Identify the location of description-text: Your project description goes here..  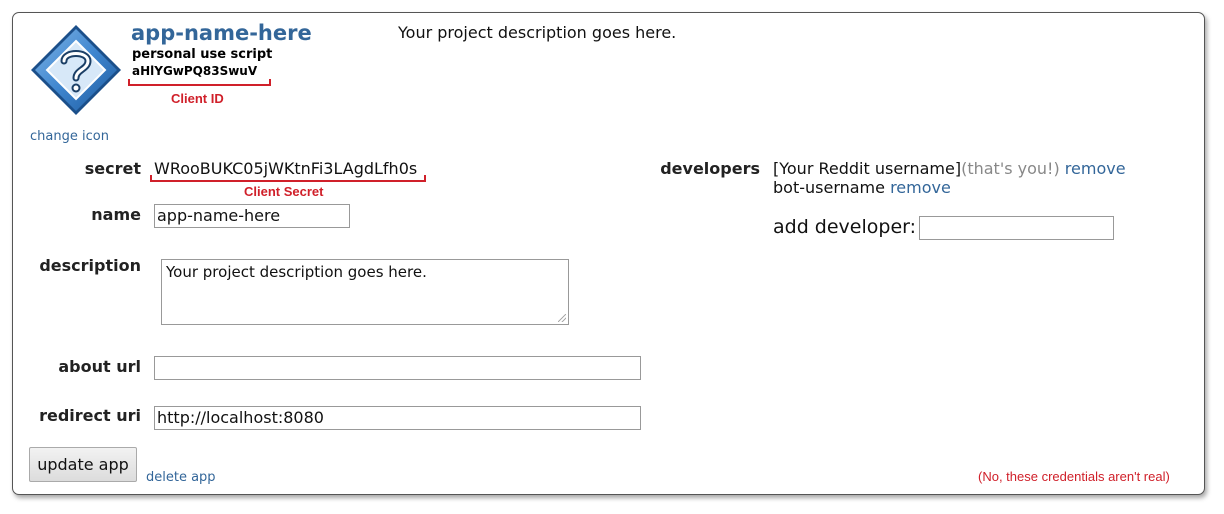
(296, 272).